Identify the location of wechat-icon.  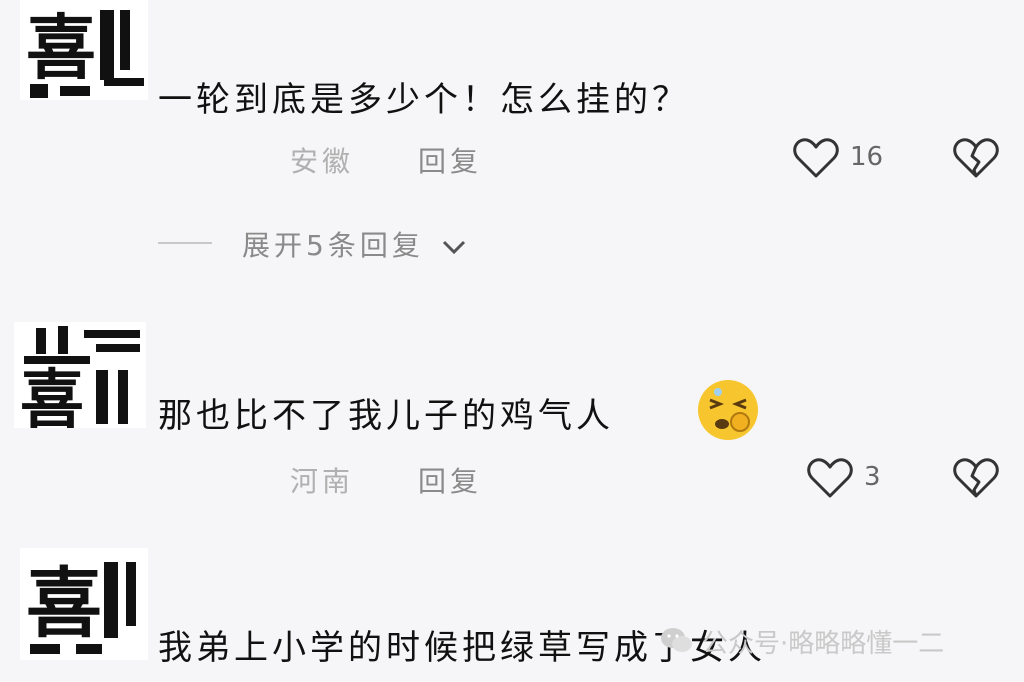
(676, 640).